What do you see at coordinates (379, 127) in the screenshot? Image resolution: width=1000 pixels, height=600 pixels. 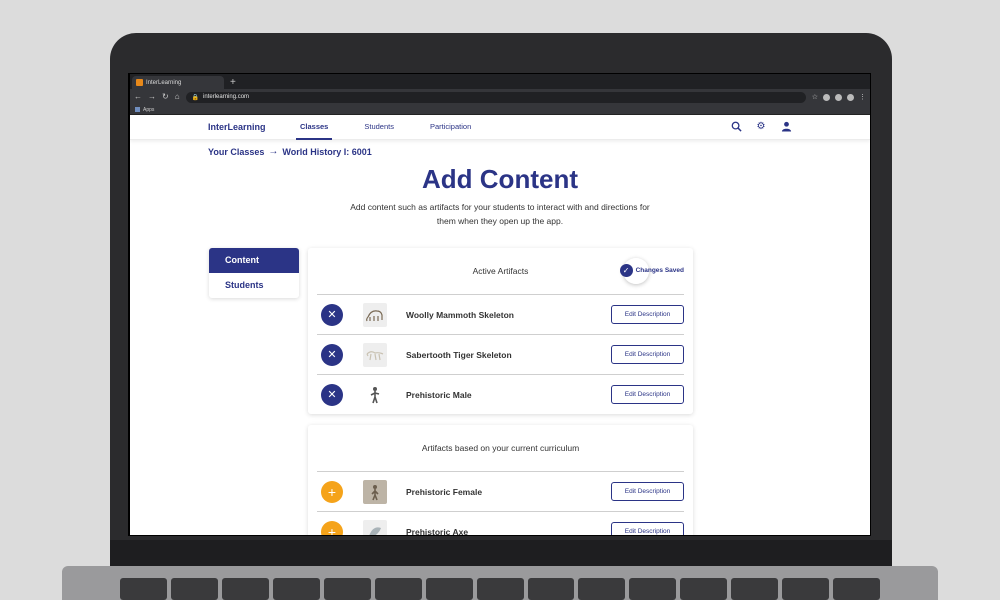 I see `nav-students: Students` at bounding box center [379, 127].